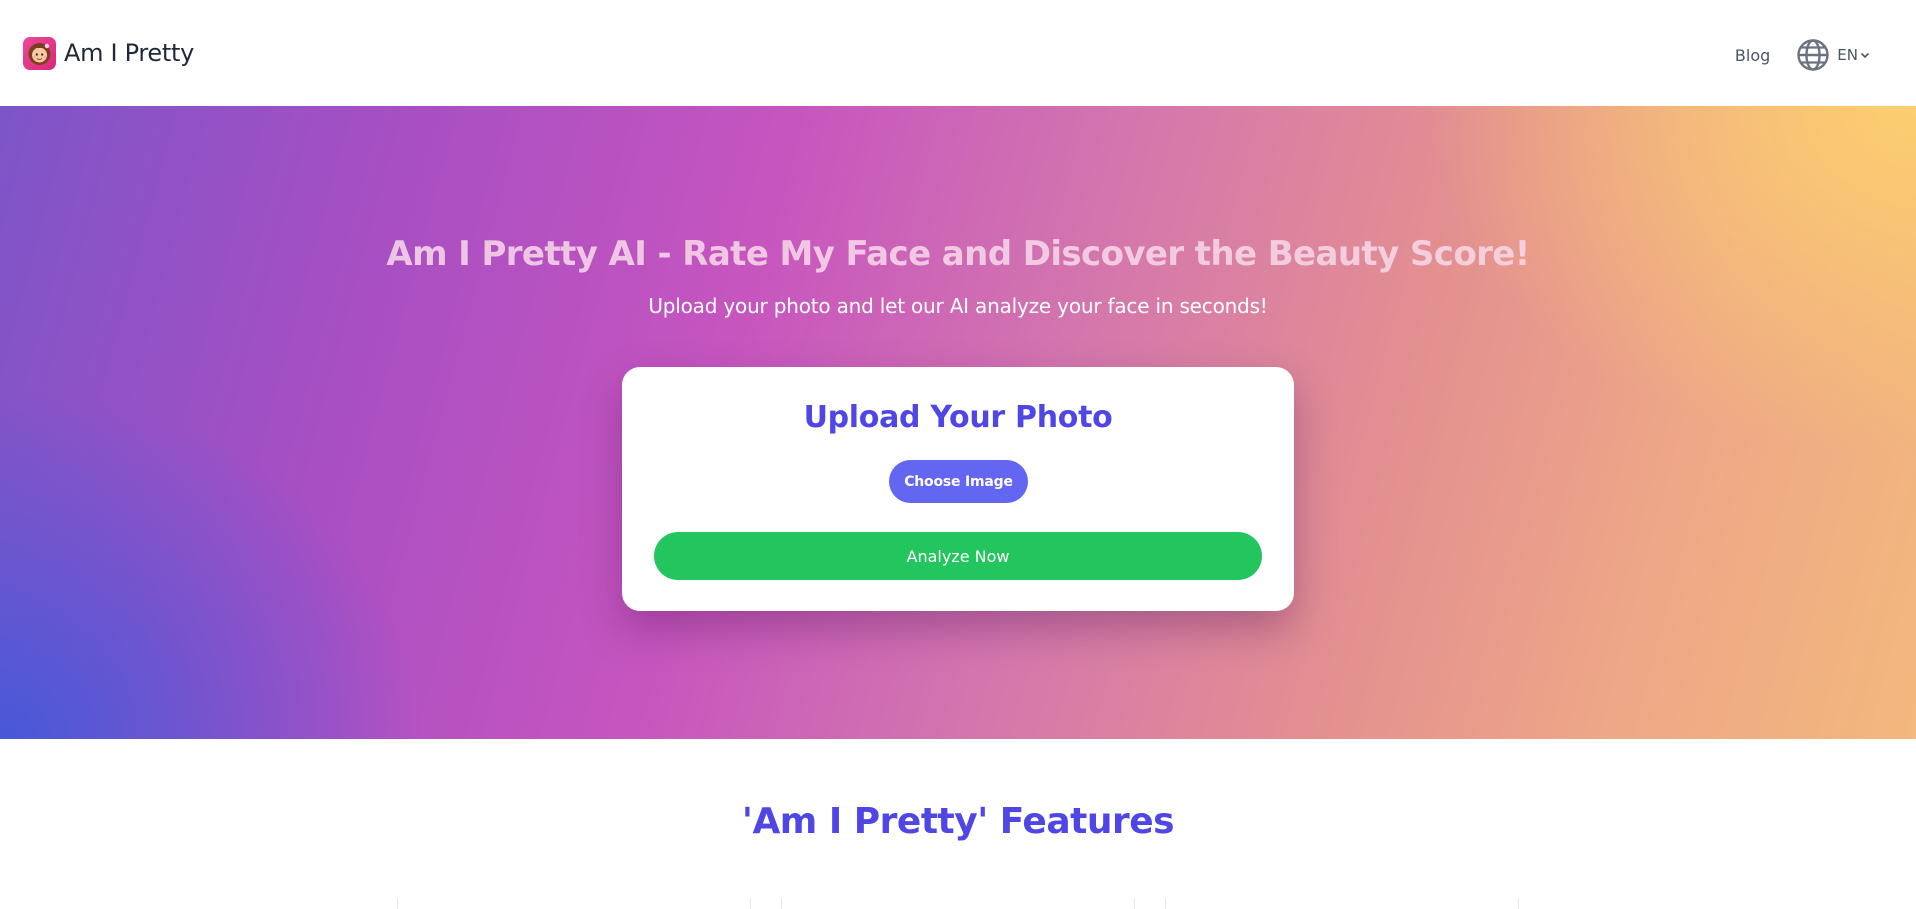  I want to click on globe-icon, so click(1813, 55).